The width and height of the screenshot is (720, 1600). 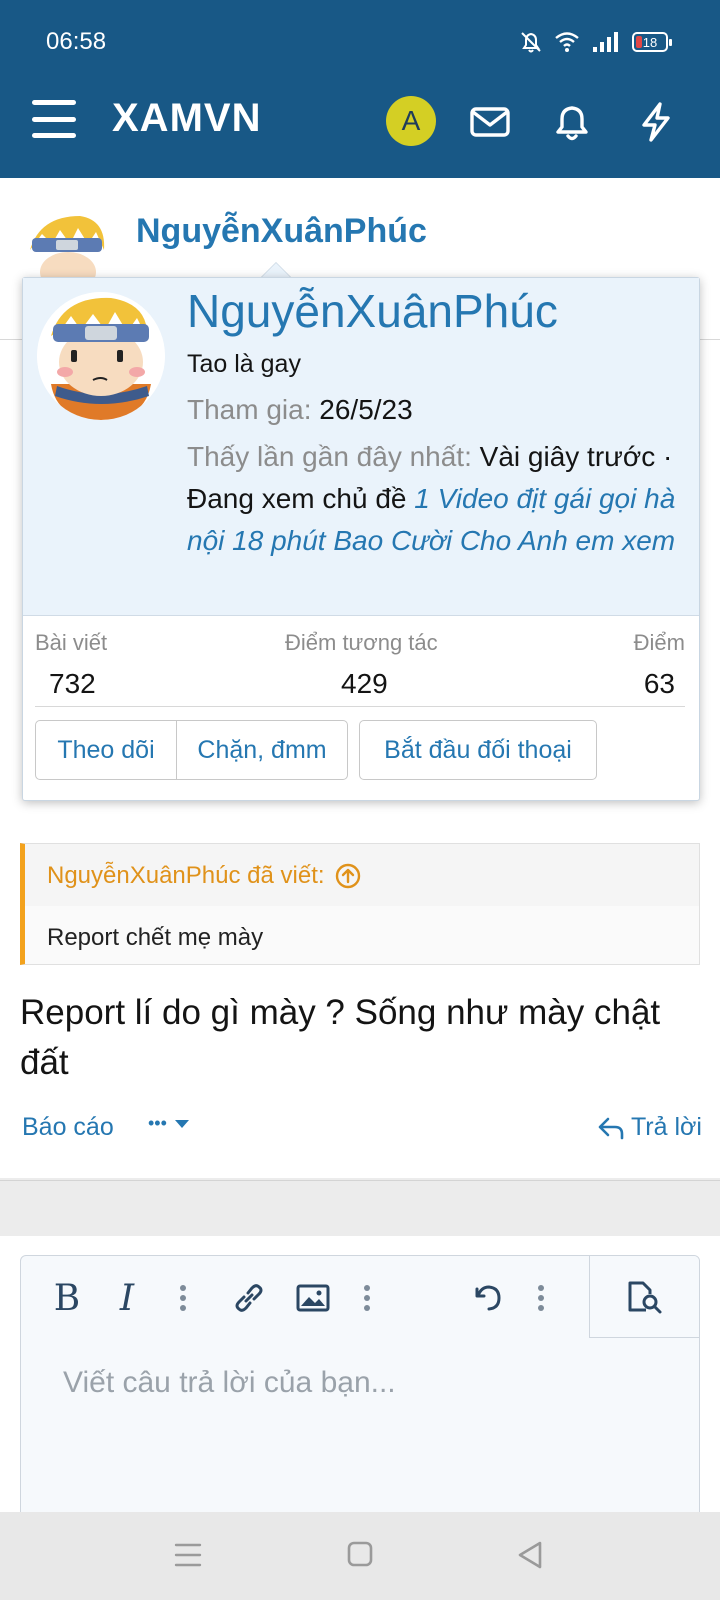 What do you see at coordinates (372, 311) in the screenshot?
I see `member-name: NguyễnXuânPhúc` at bounding box center [372, 311].